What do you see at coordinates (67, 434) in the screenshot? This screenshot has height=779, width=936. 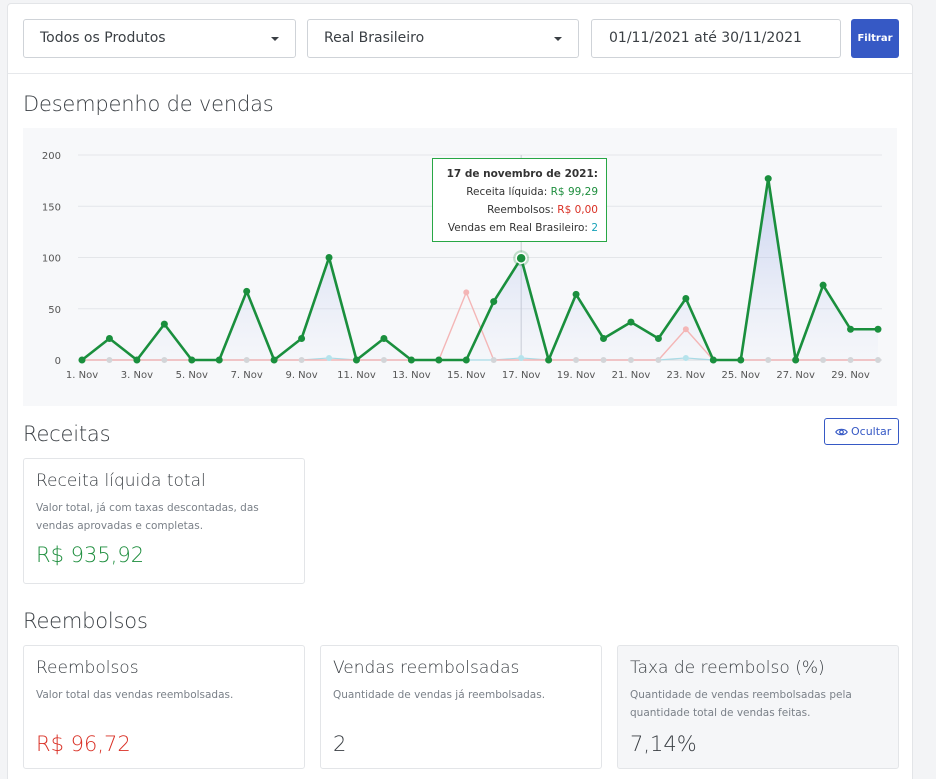 I see `revenue-title: Receitas` at bounding box center [67, 434].